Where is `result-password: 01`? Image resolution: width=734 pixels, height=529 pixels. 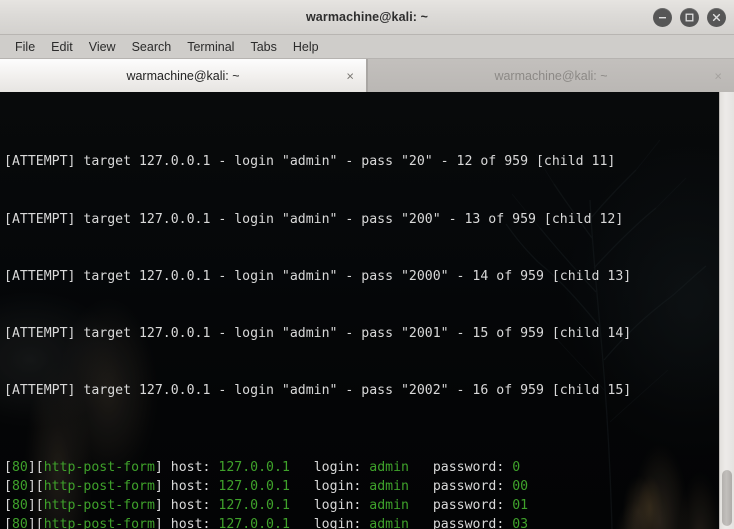 result-password: 01 is located at coordinates (520, 505).